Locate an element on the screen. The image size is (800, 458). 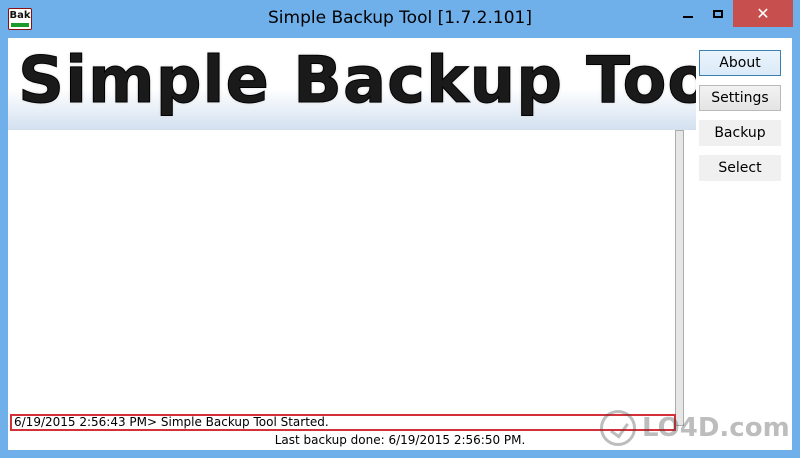
close-button: ✕ is located at coordinates (763, 13).